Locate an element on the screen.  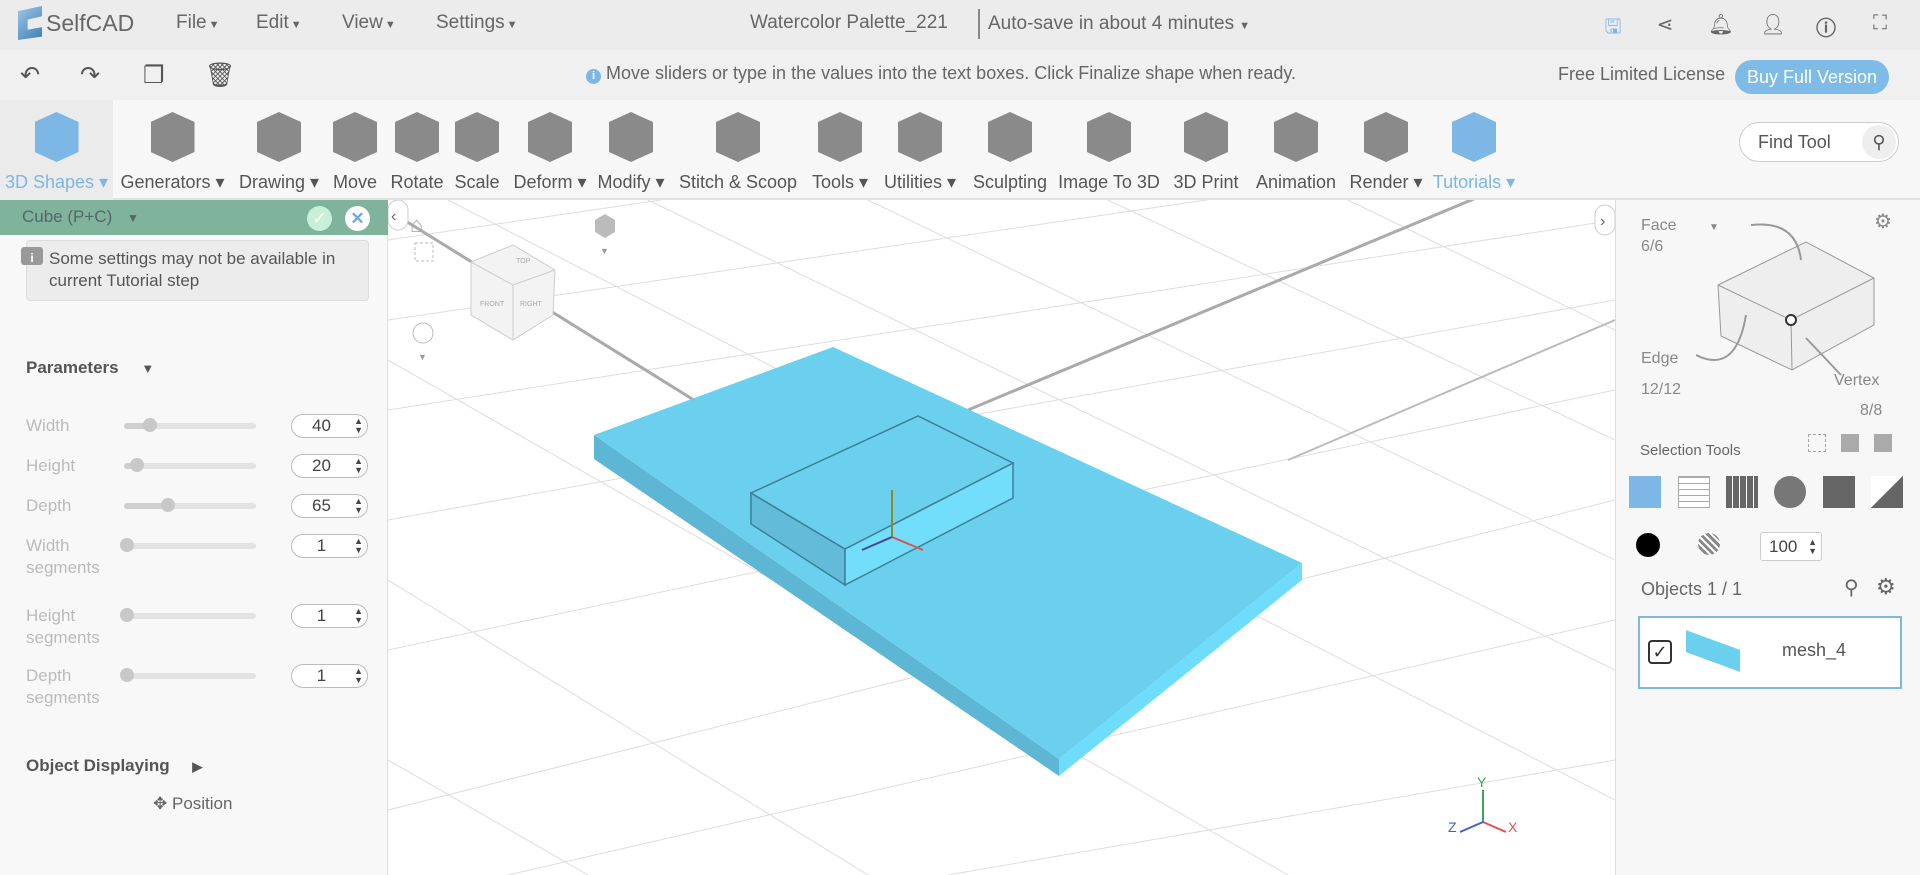
axis-indicator: Y X Z is located at coordinates (1483, 804).